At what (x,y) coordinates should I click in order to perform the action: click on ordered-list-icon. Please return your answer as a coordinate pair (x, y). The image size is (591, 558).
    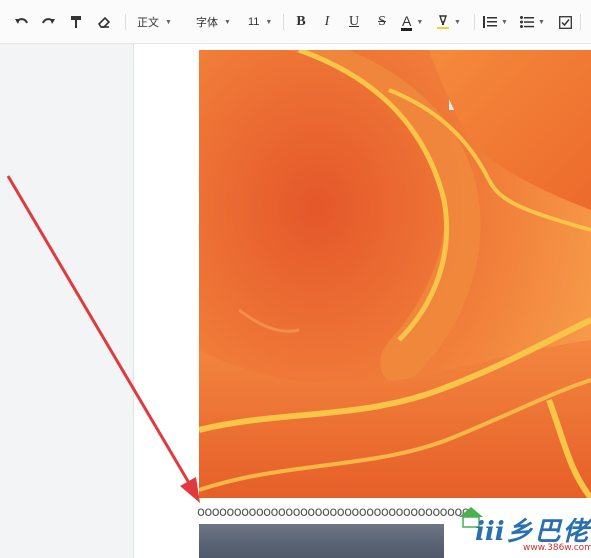
    Looking at the image, I should click on (490, 22).